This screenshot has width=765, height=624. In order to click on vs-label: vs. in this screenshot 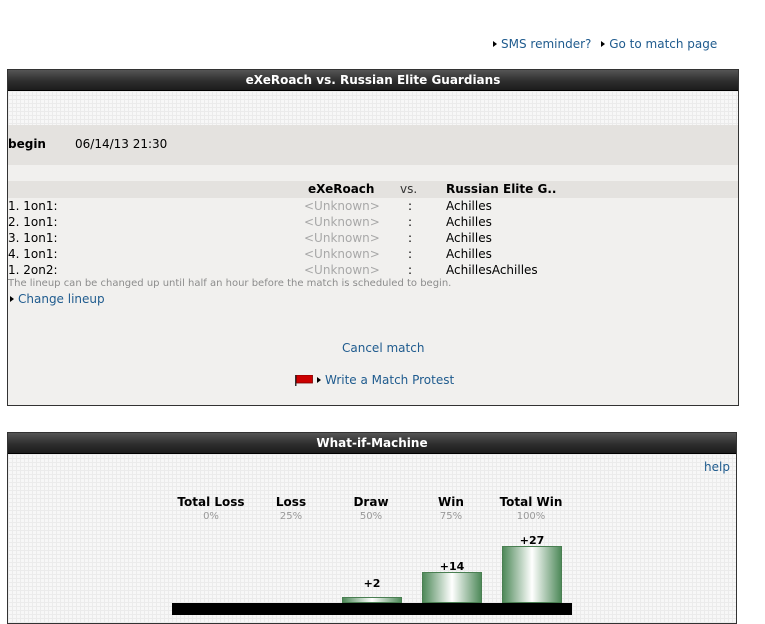, I will do `click(409, 189)`.